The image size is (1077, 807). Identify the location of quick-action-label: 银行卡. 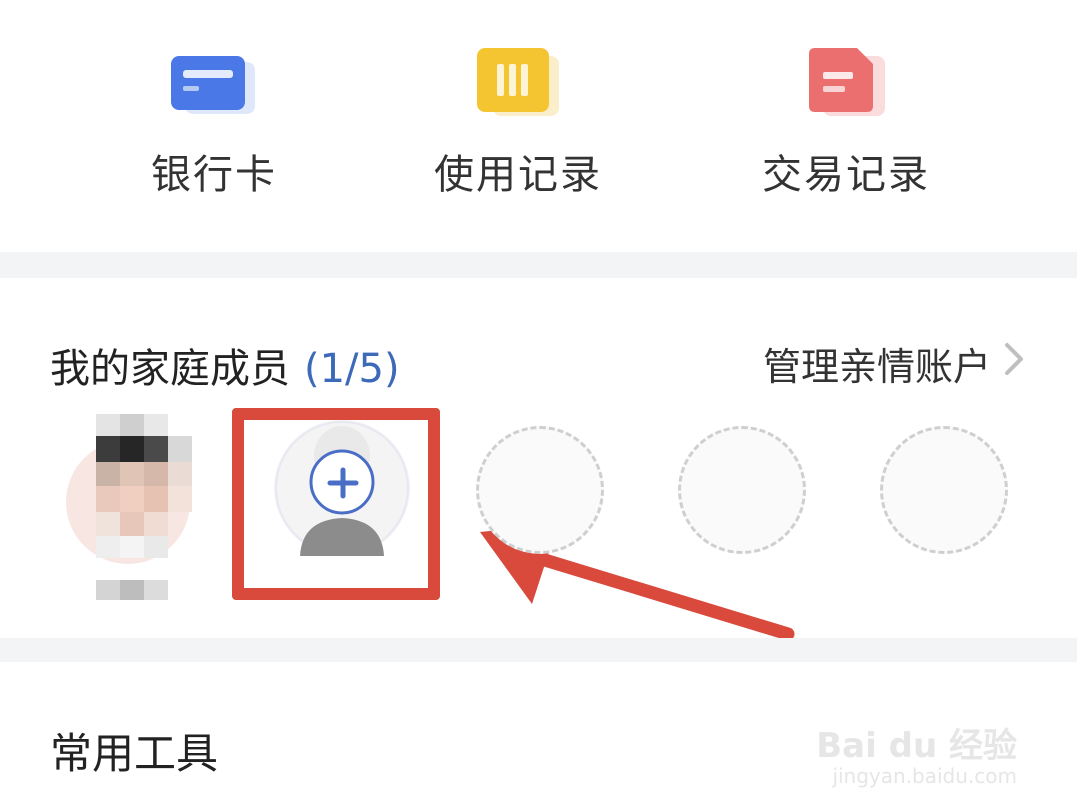
(214, 175).